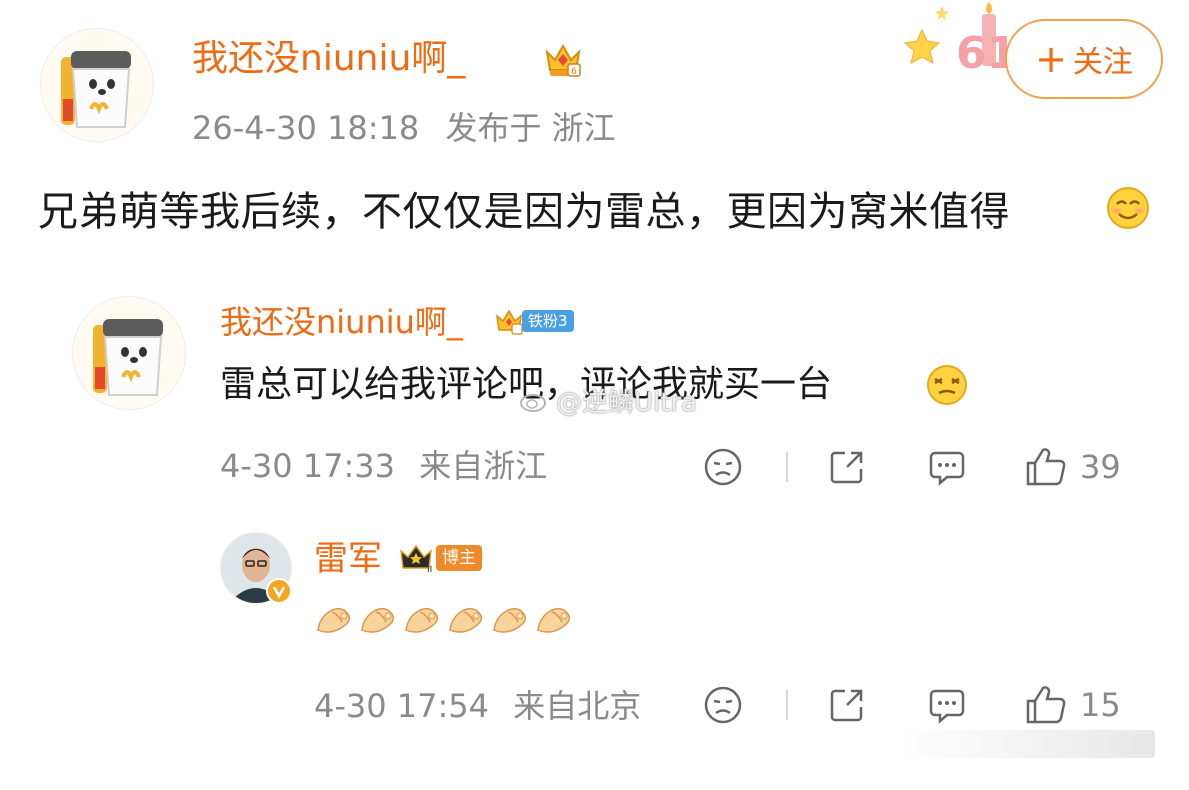  I want to click on plus-icon: +, so click(1051, 59).